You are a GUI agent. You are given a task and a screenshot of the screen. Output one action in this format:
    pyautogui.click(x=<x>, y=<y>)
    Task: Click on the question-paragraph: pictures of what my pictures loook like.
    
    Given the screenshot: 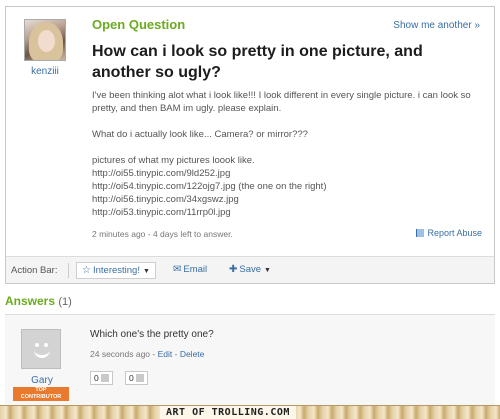 What is the action you would take?
    pyautogui.click(x=173, y=160)
    